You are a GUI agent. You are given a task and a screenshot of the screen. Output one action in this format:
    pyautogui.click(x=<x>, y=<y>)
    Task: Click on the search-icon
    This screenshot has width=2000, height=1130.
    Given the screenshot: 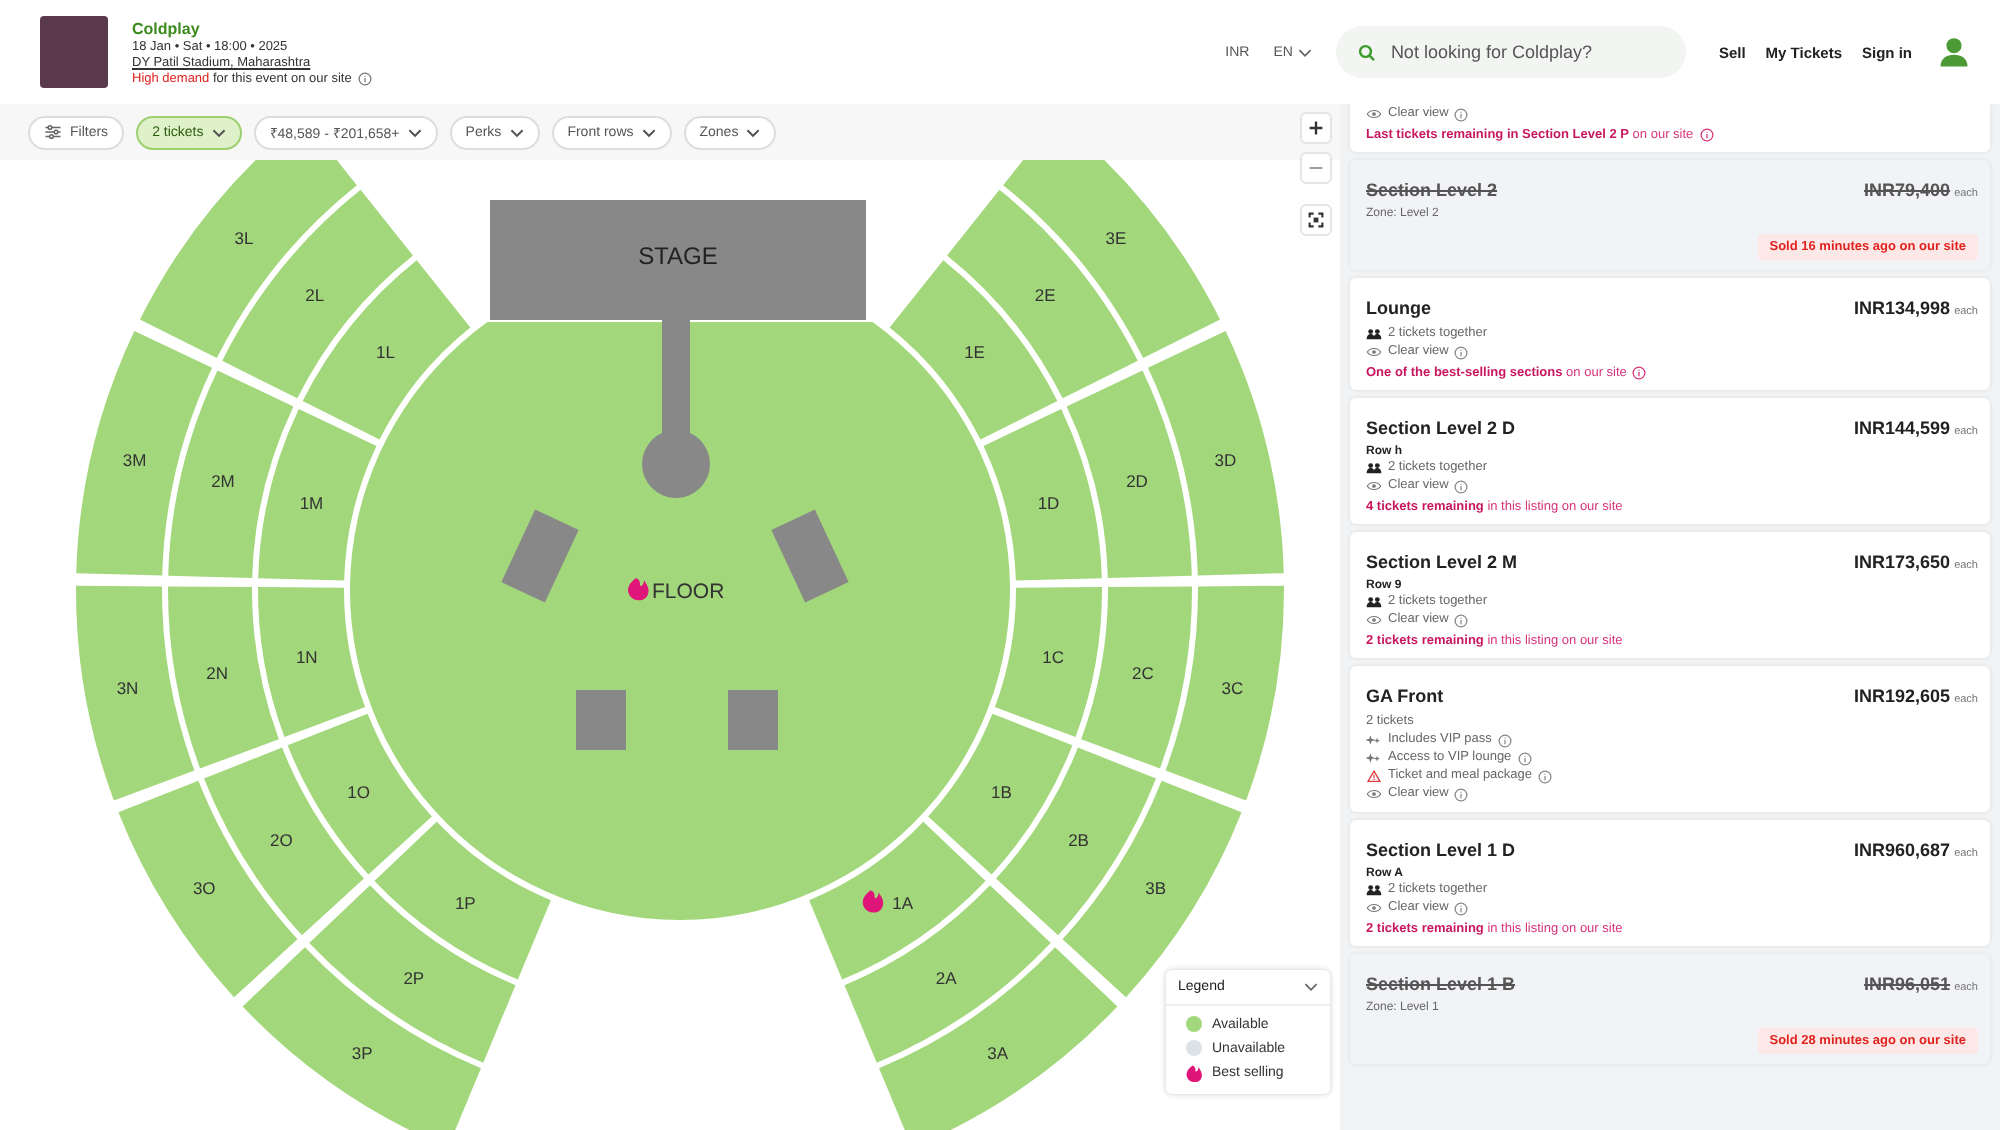 What is the action you would take?
    pyautogui.click(x=1367, y=53)
    